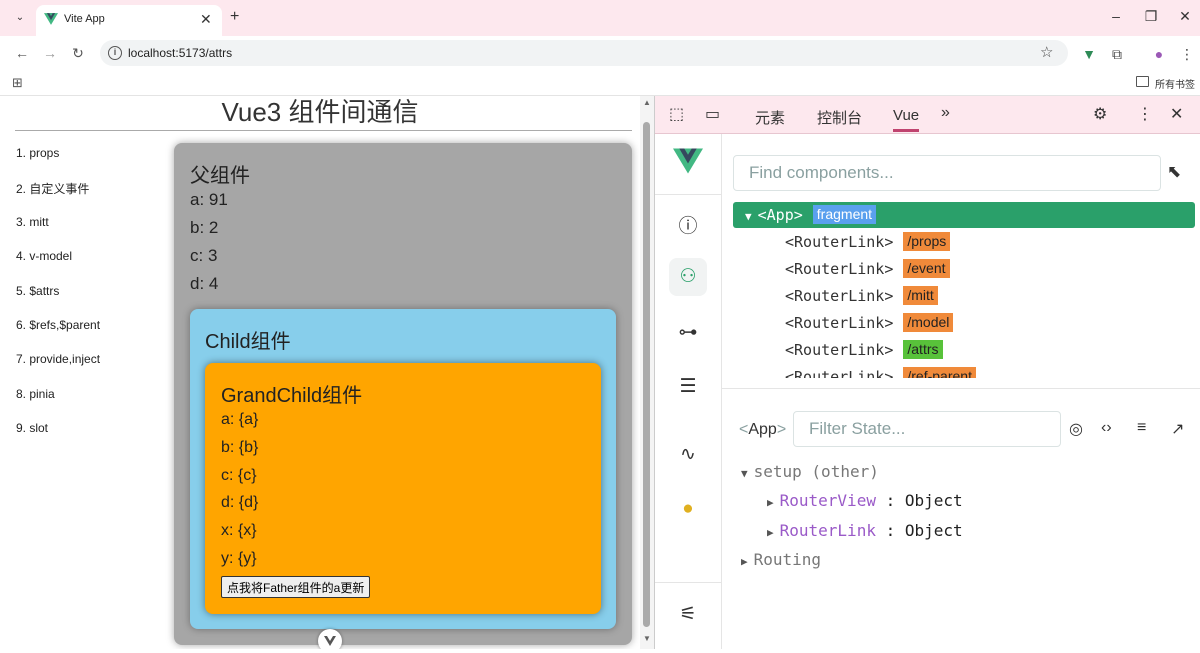  I want to click on routing-group-row: ▶ Routing, so click(781, 561).